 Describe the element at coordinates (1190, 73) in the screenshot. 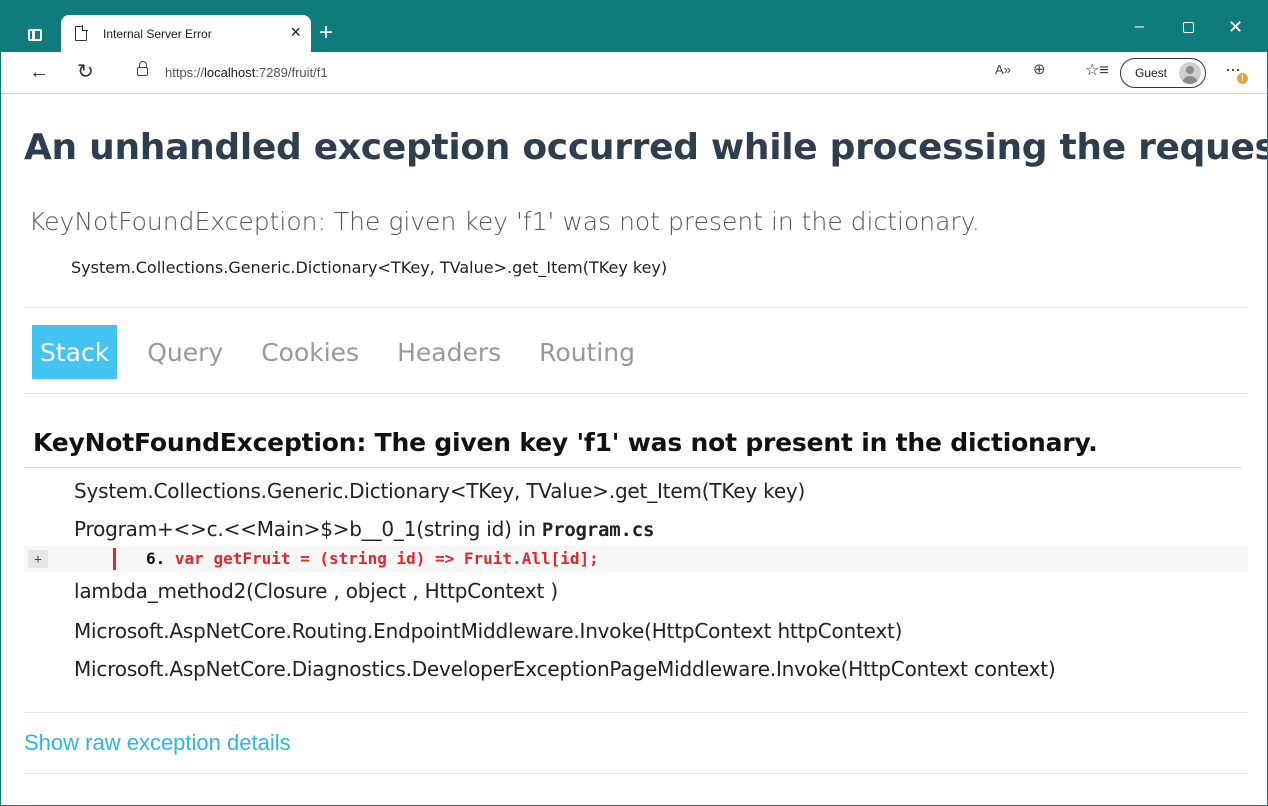

I see `avatar` at that location.